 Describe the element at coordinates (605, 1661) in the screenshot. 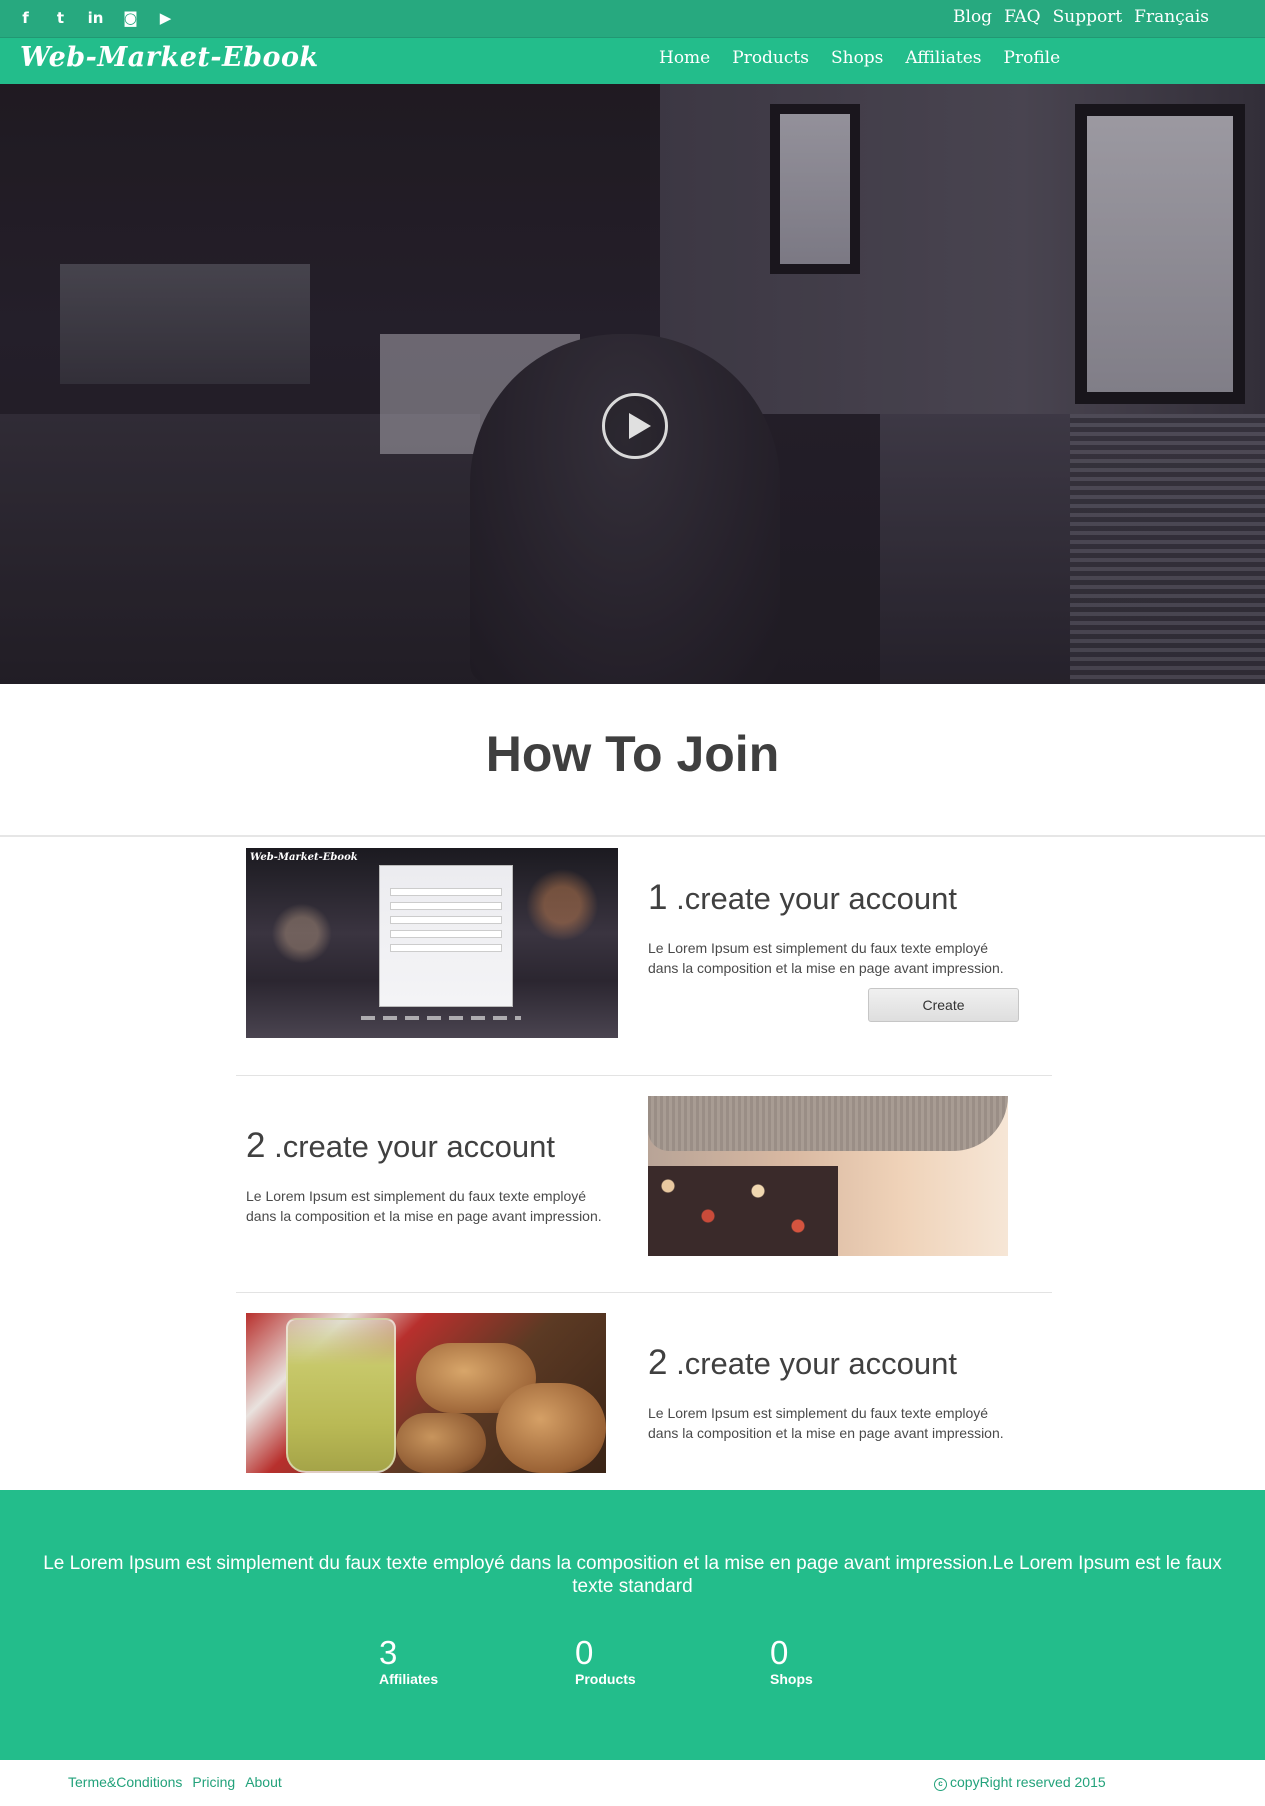

I see `stat-products: 0 Products` at that location.